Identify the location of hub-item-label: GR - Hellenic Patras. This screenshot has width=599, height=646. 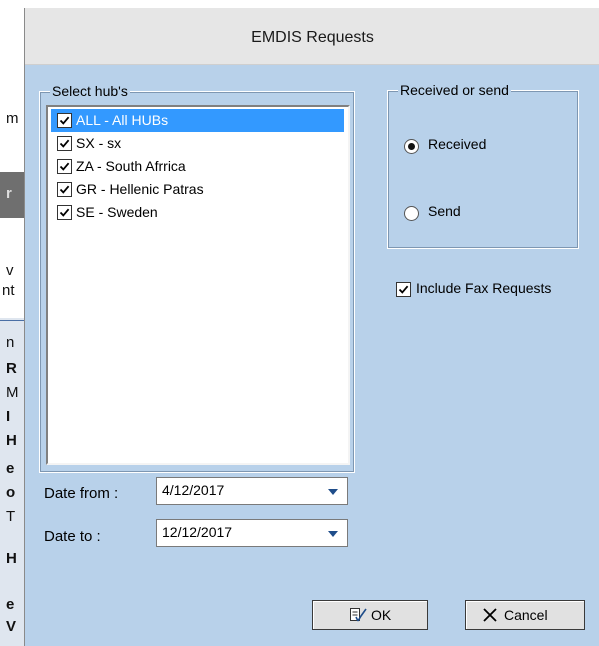
(140, 189).